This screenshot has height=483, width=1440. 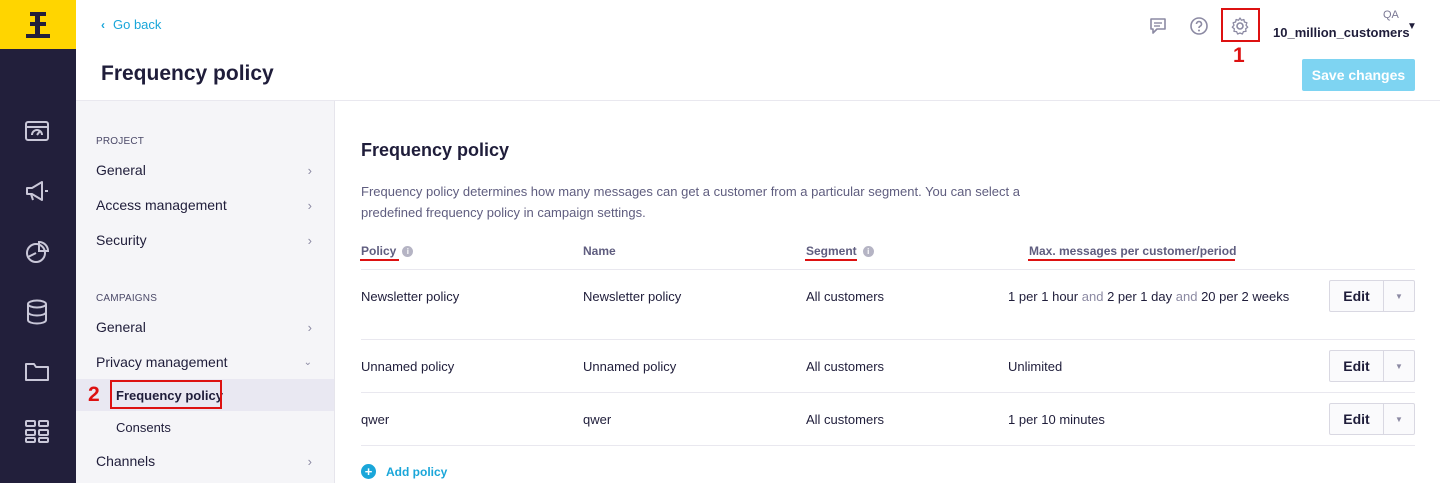 What do you see at coordinates (162, 362) in the screenshot?
I see `sidebar-item-label: Privacy management` at bounding box center [162, 362].